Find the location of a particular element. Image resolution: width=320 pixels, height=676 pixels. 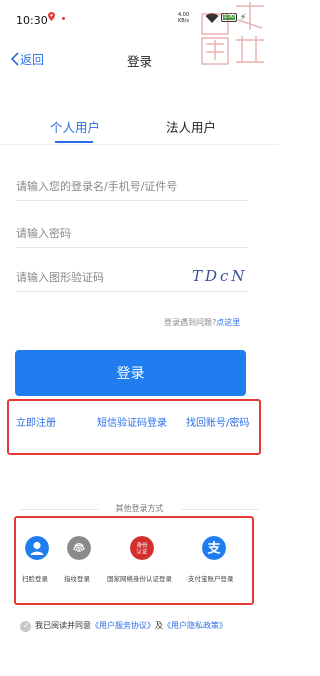

method-label-alipay: 支付宝账户登录 is located at coordinates (211, 578).